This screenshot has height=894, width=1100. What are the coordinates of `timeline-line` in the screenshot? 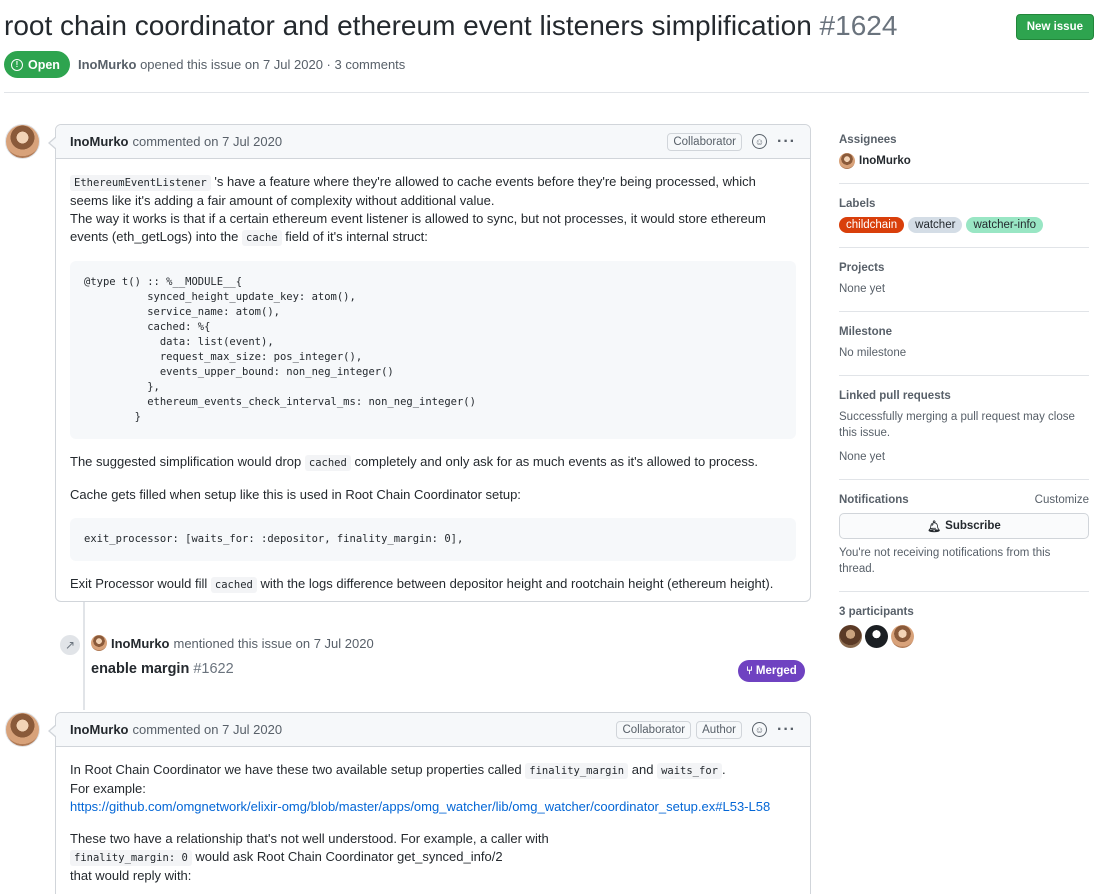 It's located at (84, 656).